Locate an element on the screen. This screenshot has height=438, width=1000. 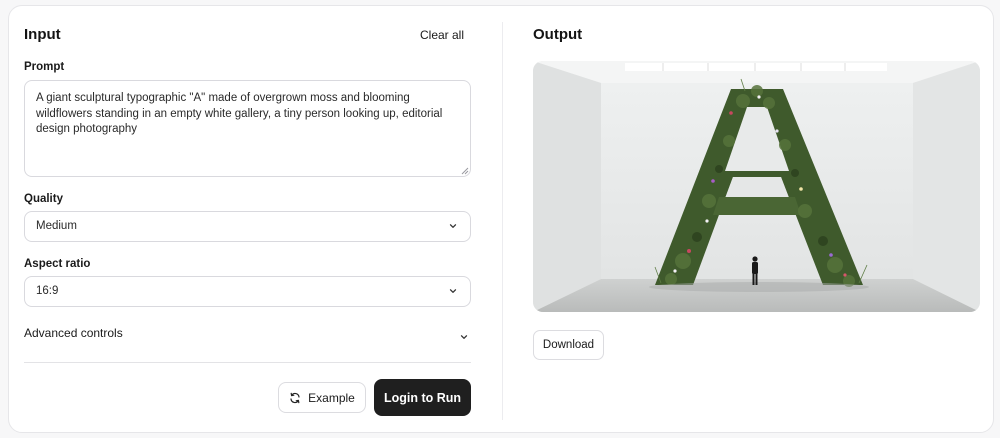
input-title: Input is located at coordinates (42, 34).